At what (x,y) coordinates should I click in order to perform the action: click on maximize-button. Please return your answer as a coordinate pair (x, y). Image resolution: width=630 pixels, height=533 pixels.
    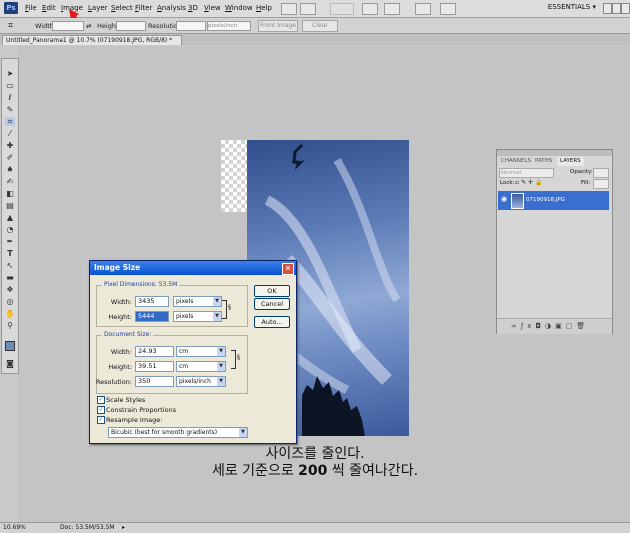
    Looking at the image, I should click on (616, 8).